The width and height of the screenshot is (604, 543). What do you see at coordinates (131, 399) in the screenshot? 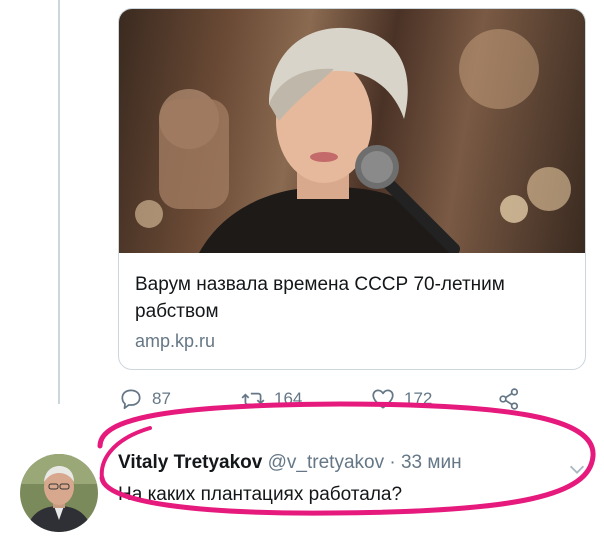
I see `reply-icon` at bounding box center [131, 399].